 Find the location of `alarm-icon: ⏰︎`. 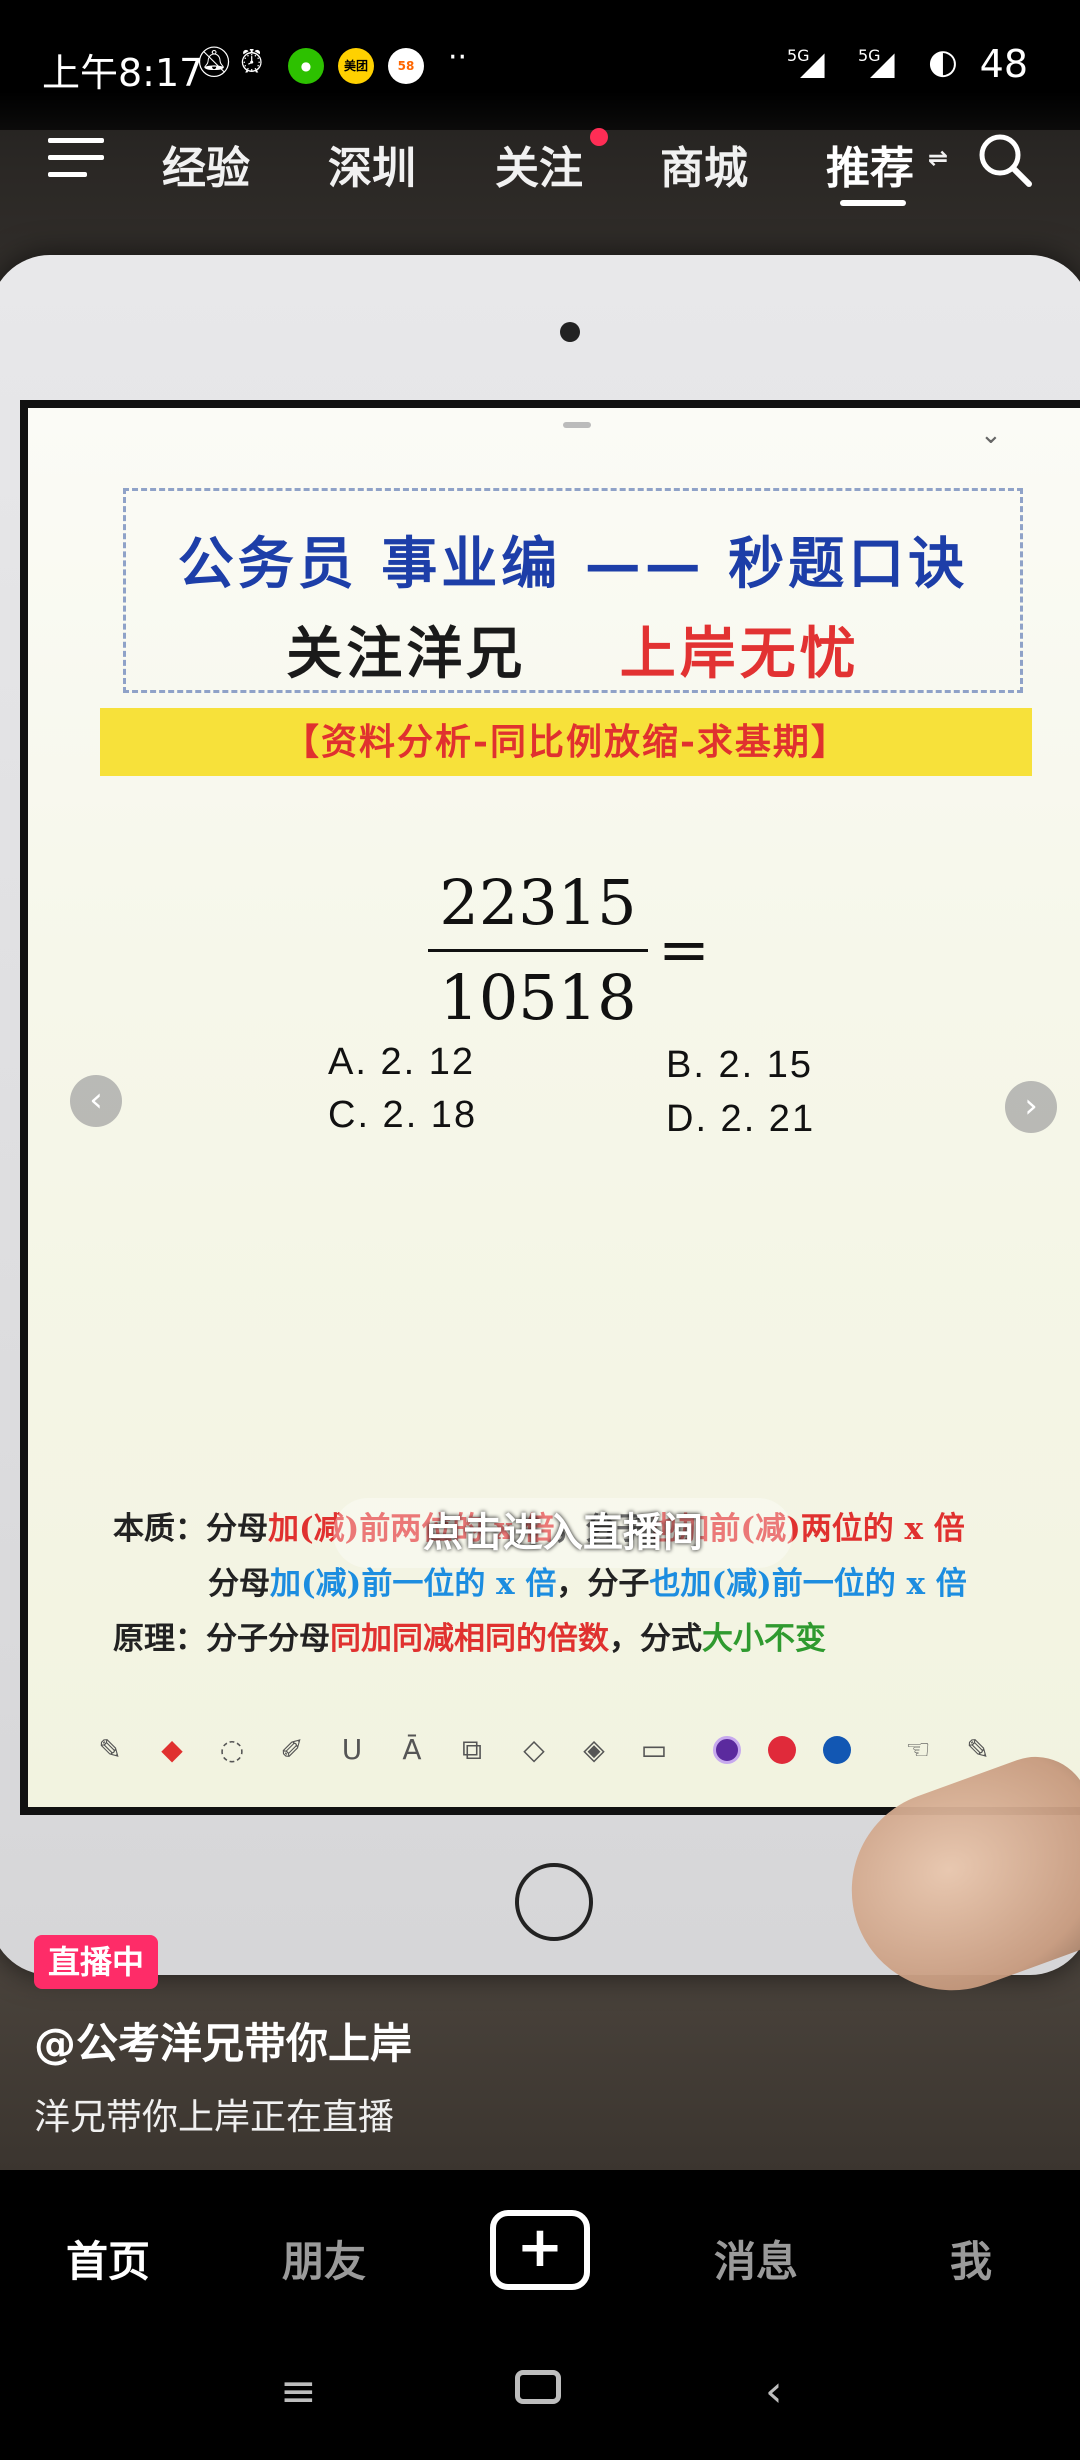

alarm-icon: ⏰︎ is located at coordinates (252, 62).